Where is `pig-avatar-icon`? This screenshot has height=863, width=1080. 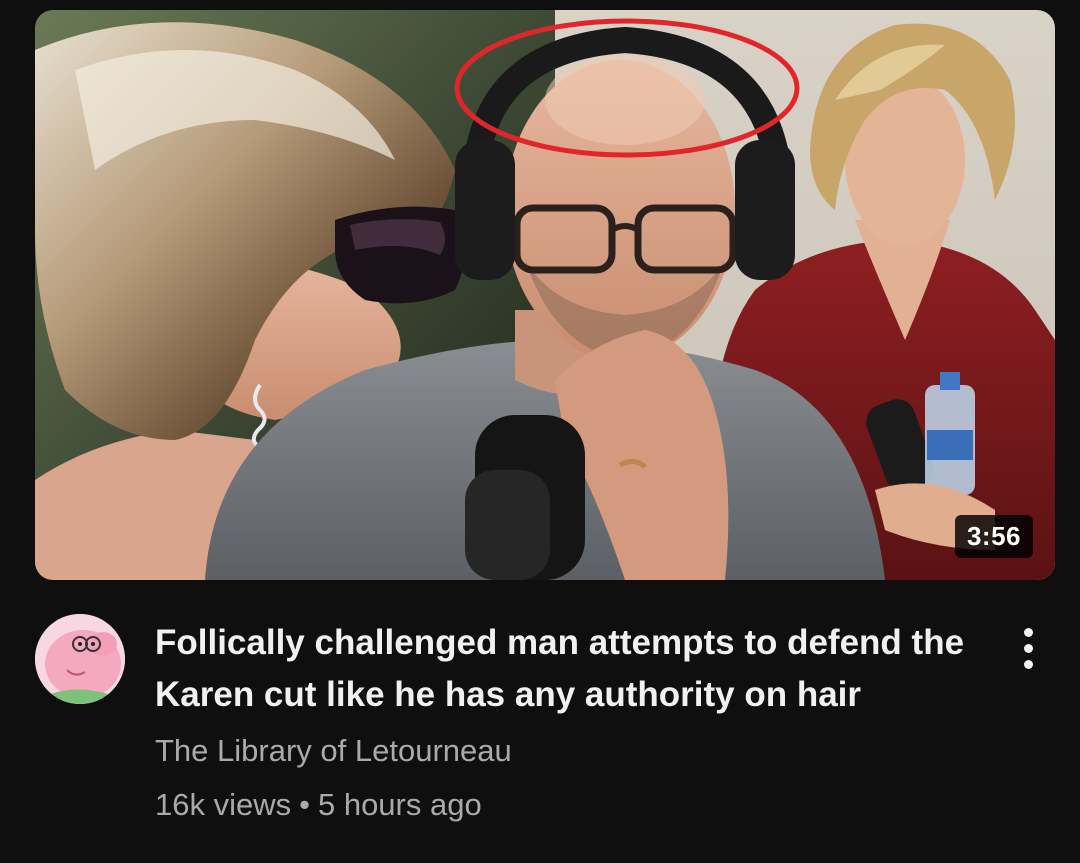 pig-avatar-icon is located at coordinates (80, 659).